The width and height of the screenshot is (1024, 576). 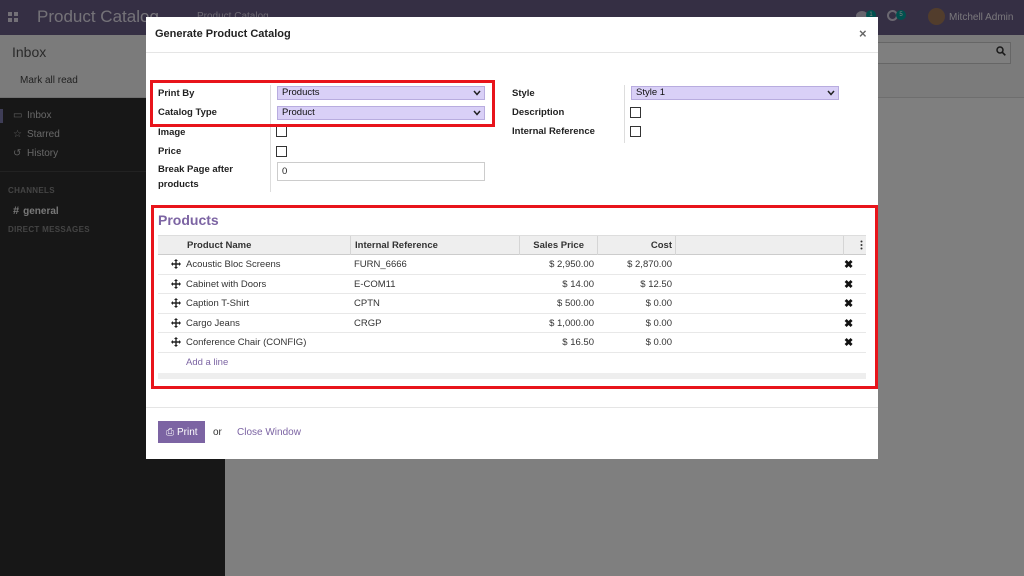 What do you see at coordinates (396, 245) in the screenshot?
I see `column-header-internal-reference: Internal Reference` at bounding box center [396, 245].